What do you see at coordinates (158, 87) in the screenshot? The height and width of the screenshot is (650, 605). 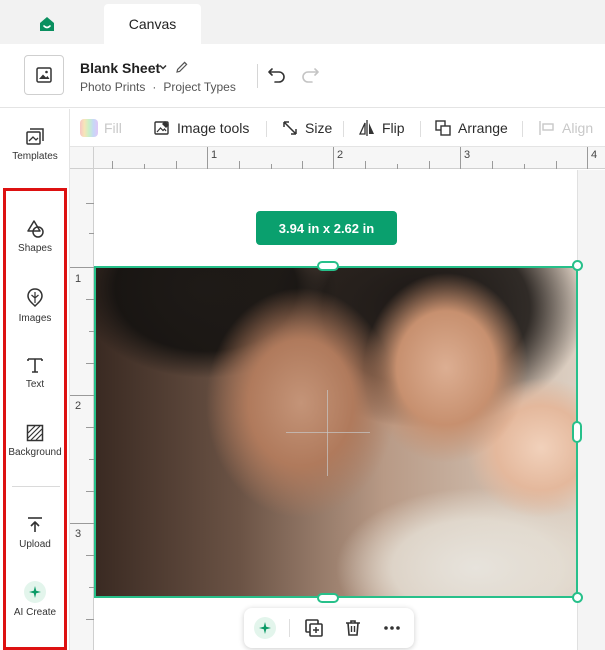 I see `project-subtitle: Photo Prints · Project Types` at bounding box center [158, 87].